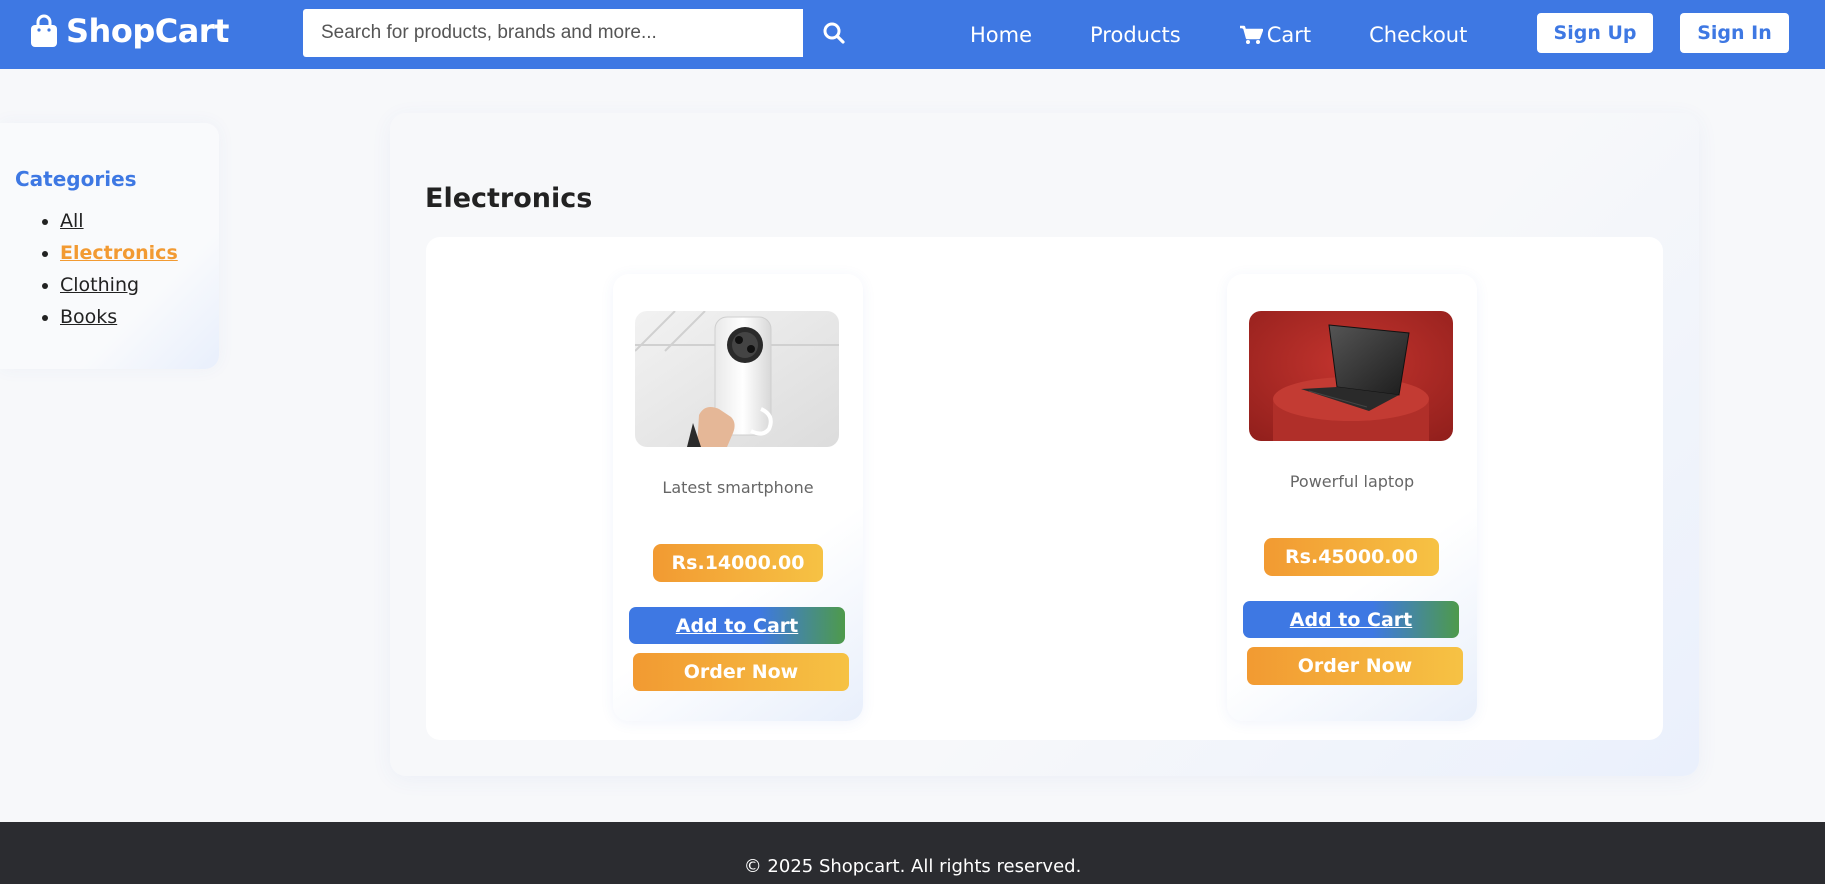 This screenshot has width=1825, height=884. I want to click on category-all-link: All, so click(72, 221).